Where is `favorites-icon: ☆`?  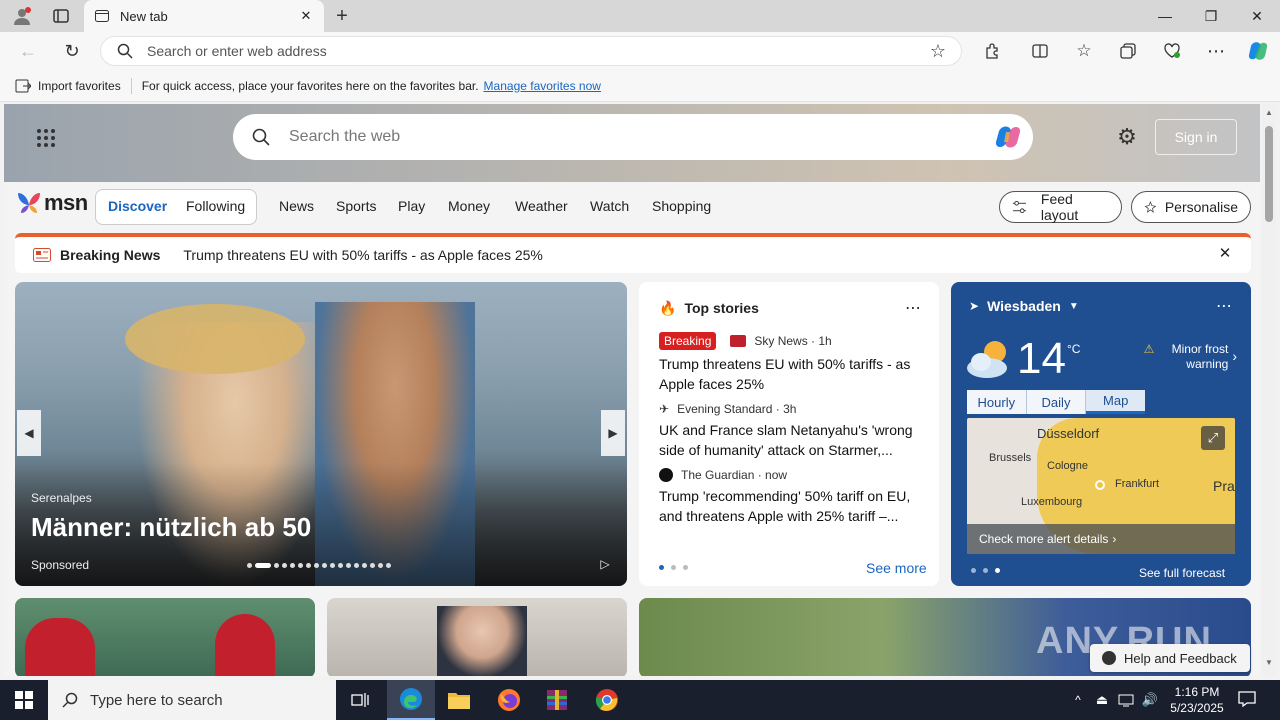
favorites-icon: ☆ is located at coordinates (1084, 51).